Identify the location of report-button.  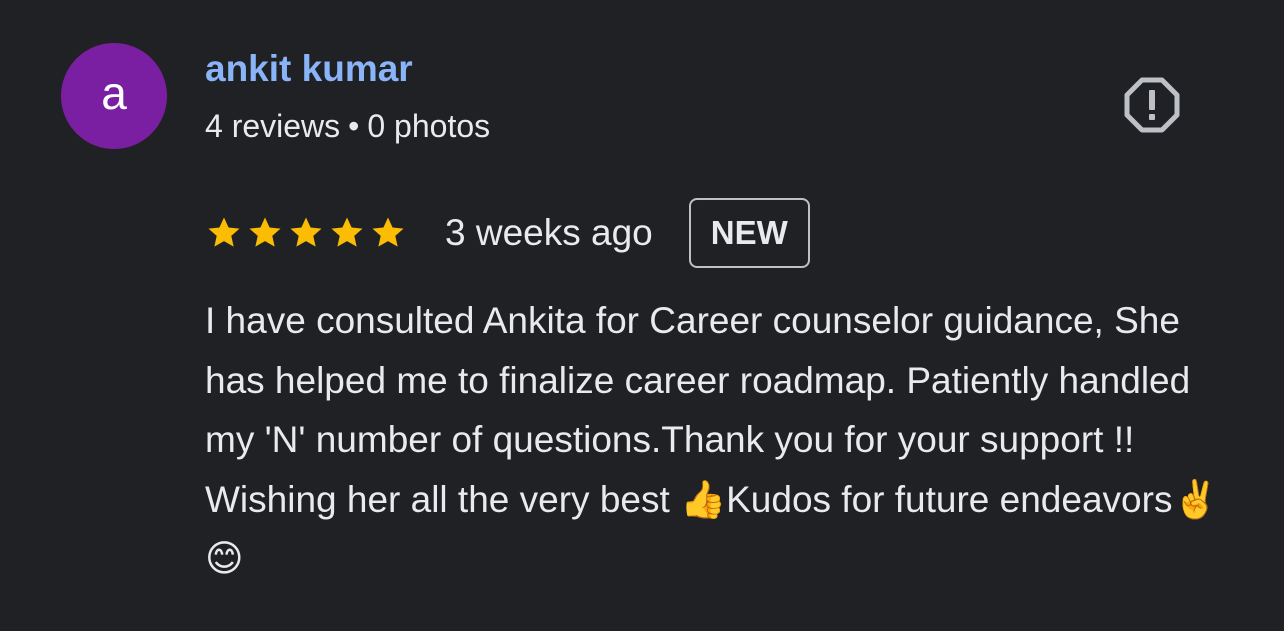
(1152, 105).